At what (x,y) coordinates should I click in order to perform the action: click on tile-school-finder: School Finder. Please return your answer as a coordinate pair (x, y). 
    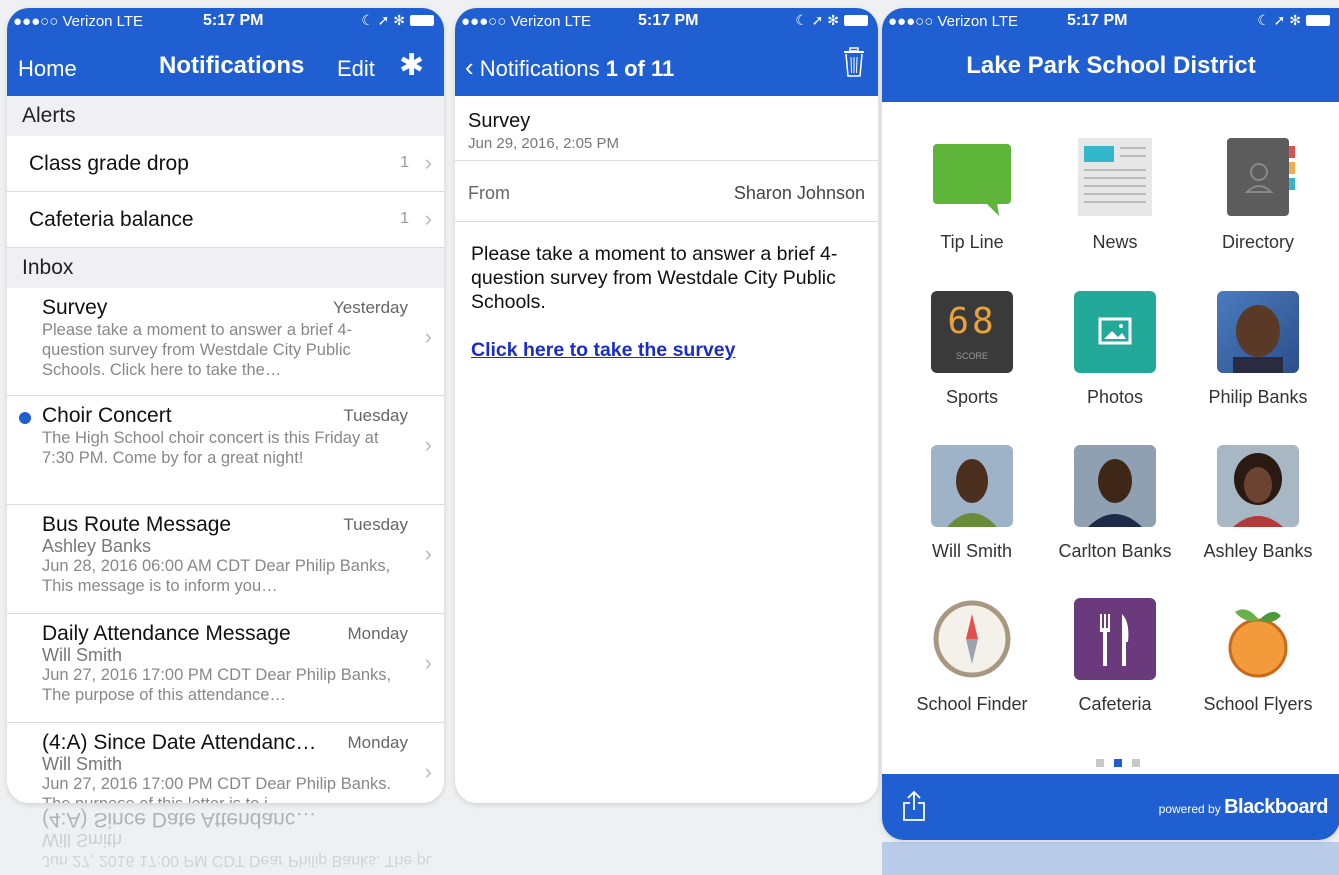
    Looking at the image, I should click on (972, 656).